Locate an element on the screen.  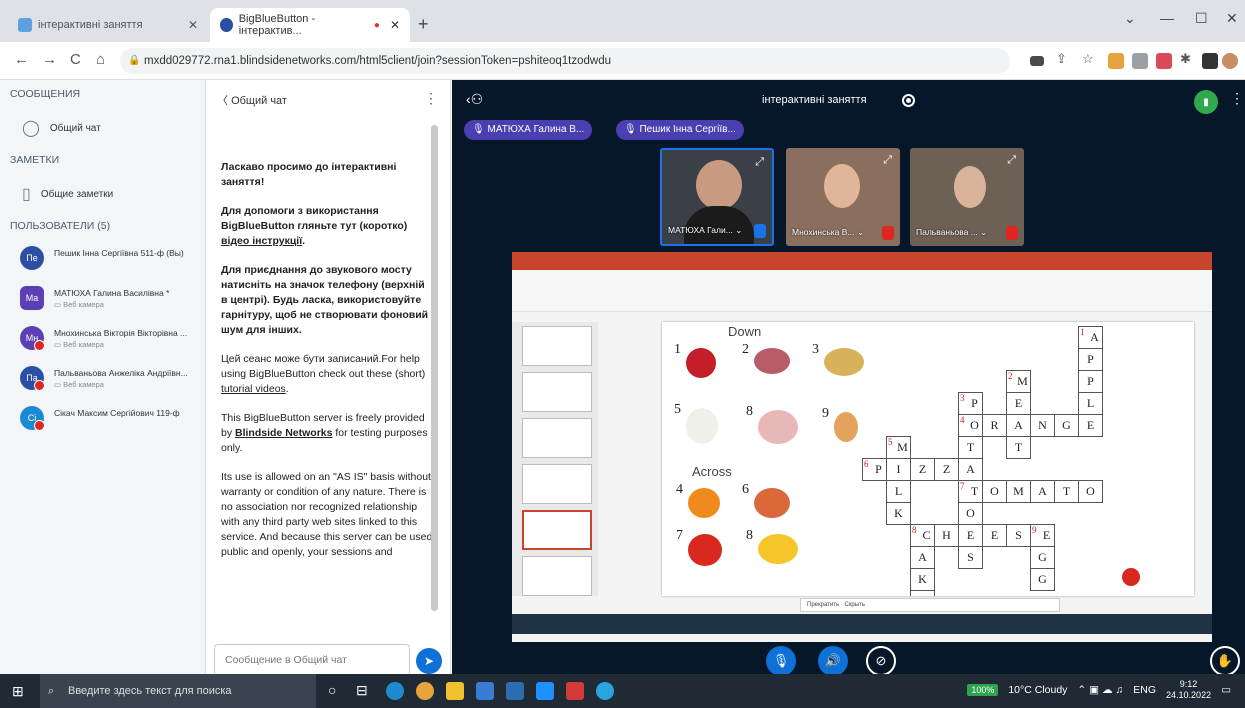
maximize-icon: ☐ is located at coordinates (1201, 18).